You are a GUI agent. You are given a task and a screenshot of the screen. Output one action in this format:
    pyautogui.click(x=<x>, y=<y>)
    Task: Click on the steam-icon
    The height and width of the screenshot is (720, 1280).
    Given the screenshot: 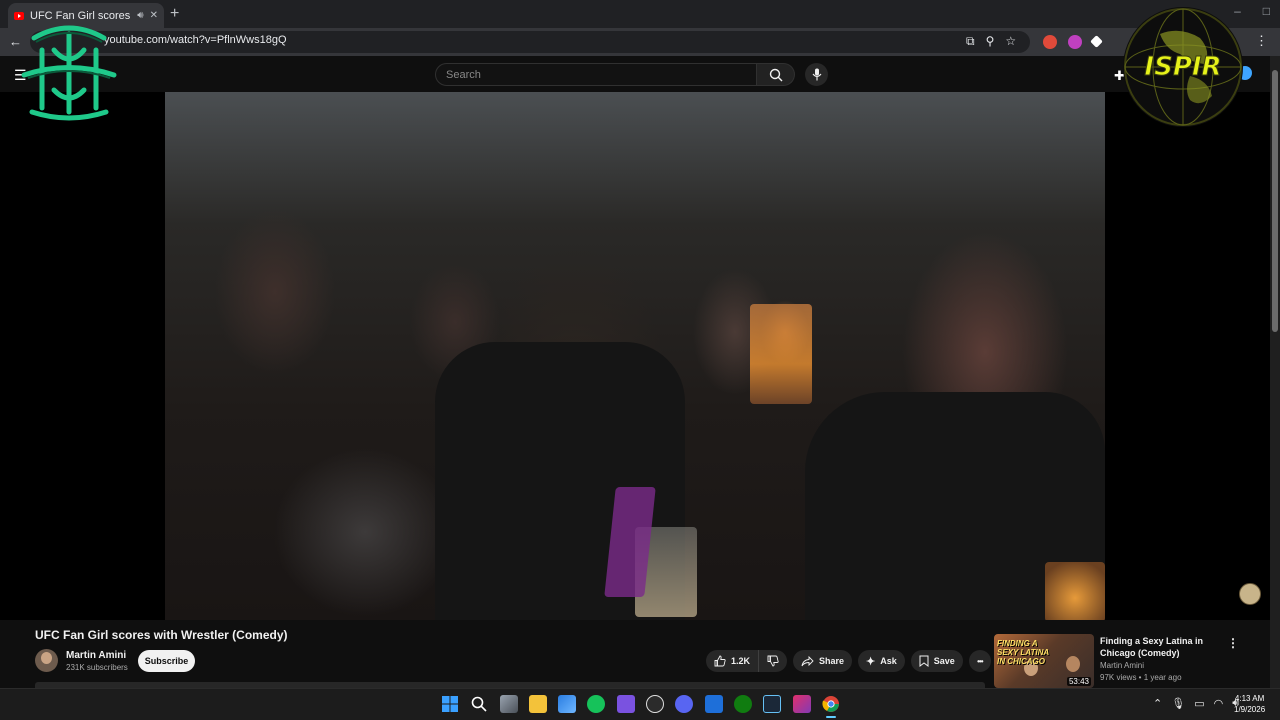 What is the action you would take?
    pyautogui.click(x=772, y=704)
    